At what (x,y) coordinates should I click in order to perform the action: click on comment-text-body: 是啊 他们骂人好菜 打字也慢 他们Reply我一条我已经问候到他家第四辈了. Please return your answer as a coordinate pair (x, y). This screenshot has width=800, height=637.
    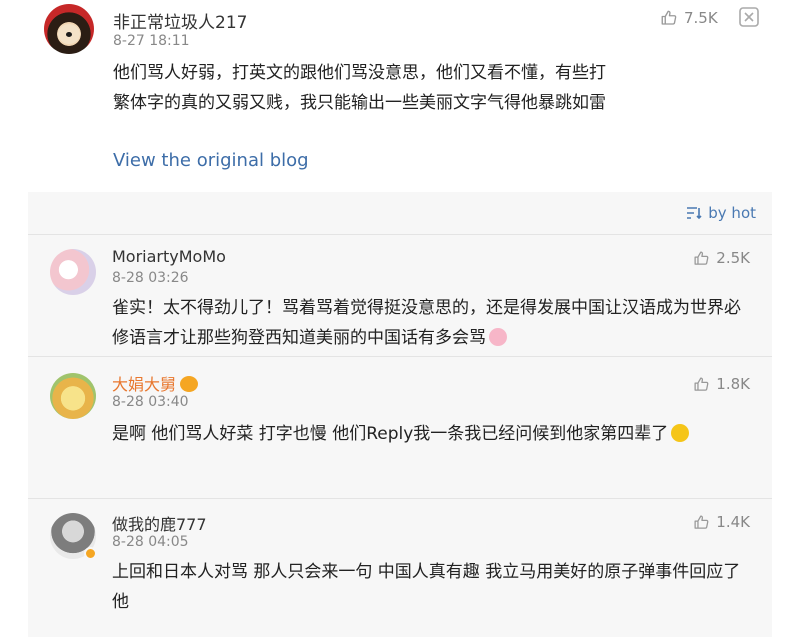
    Looking at the image, I should click on (390, 434).